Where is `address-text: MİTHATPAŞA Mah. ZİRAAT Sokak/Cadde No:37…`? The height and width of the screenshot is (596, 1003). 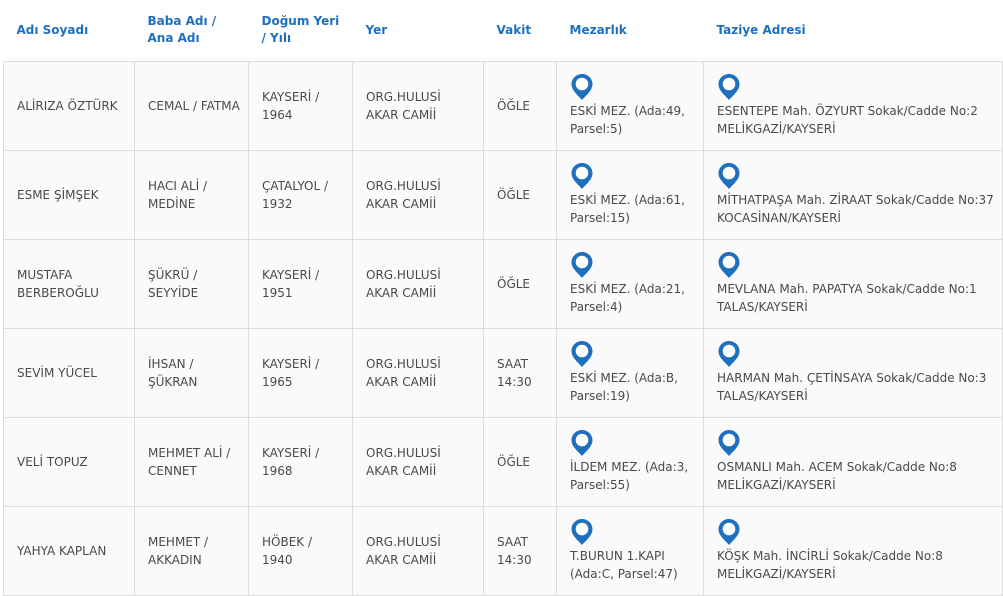 address-text: MİTHATPAŞA Mah. ZİRAAT Sokak/Cadde No:37… is located at coordinates (855, 209).